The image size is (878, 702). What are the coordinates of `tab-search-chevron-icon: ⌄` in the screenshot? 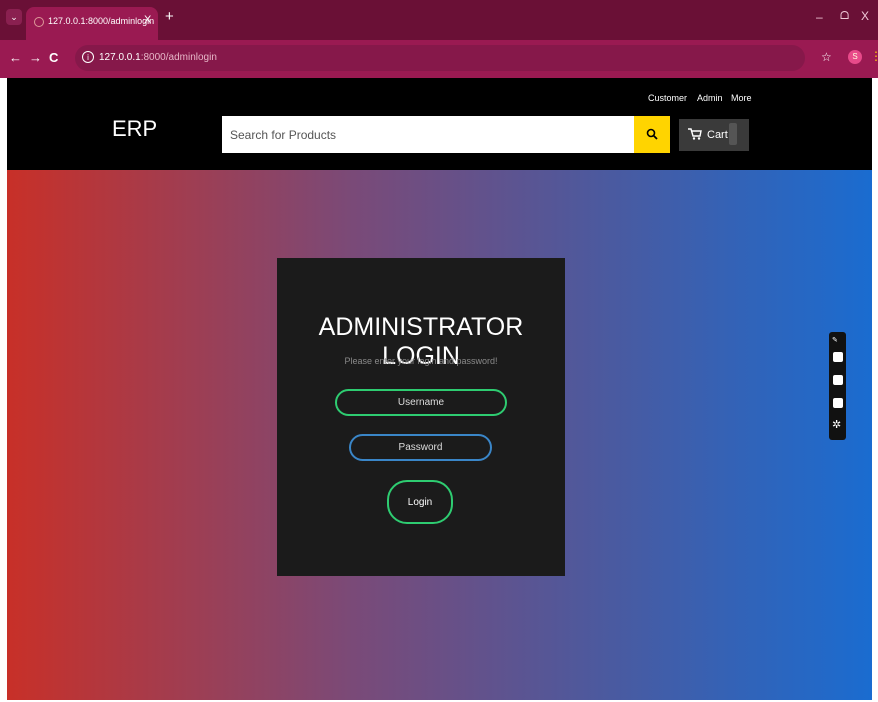 It's located at (14, 17).